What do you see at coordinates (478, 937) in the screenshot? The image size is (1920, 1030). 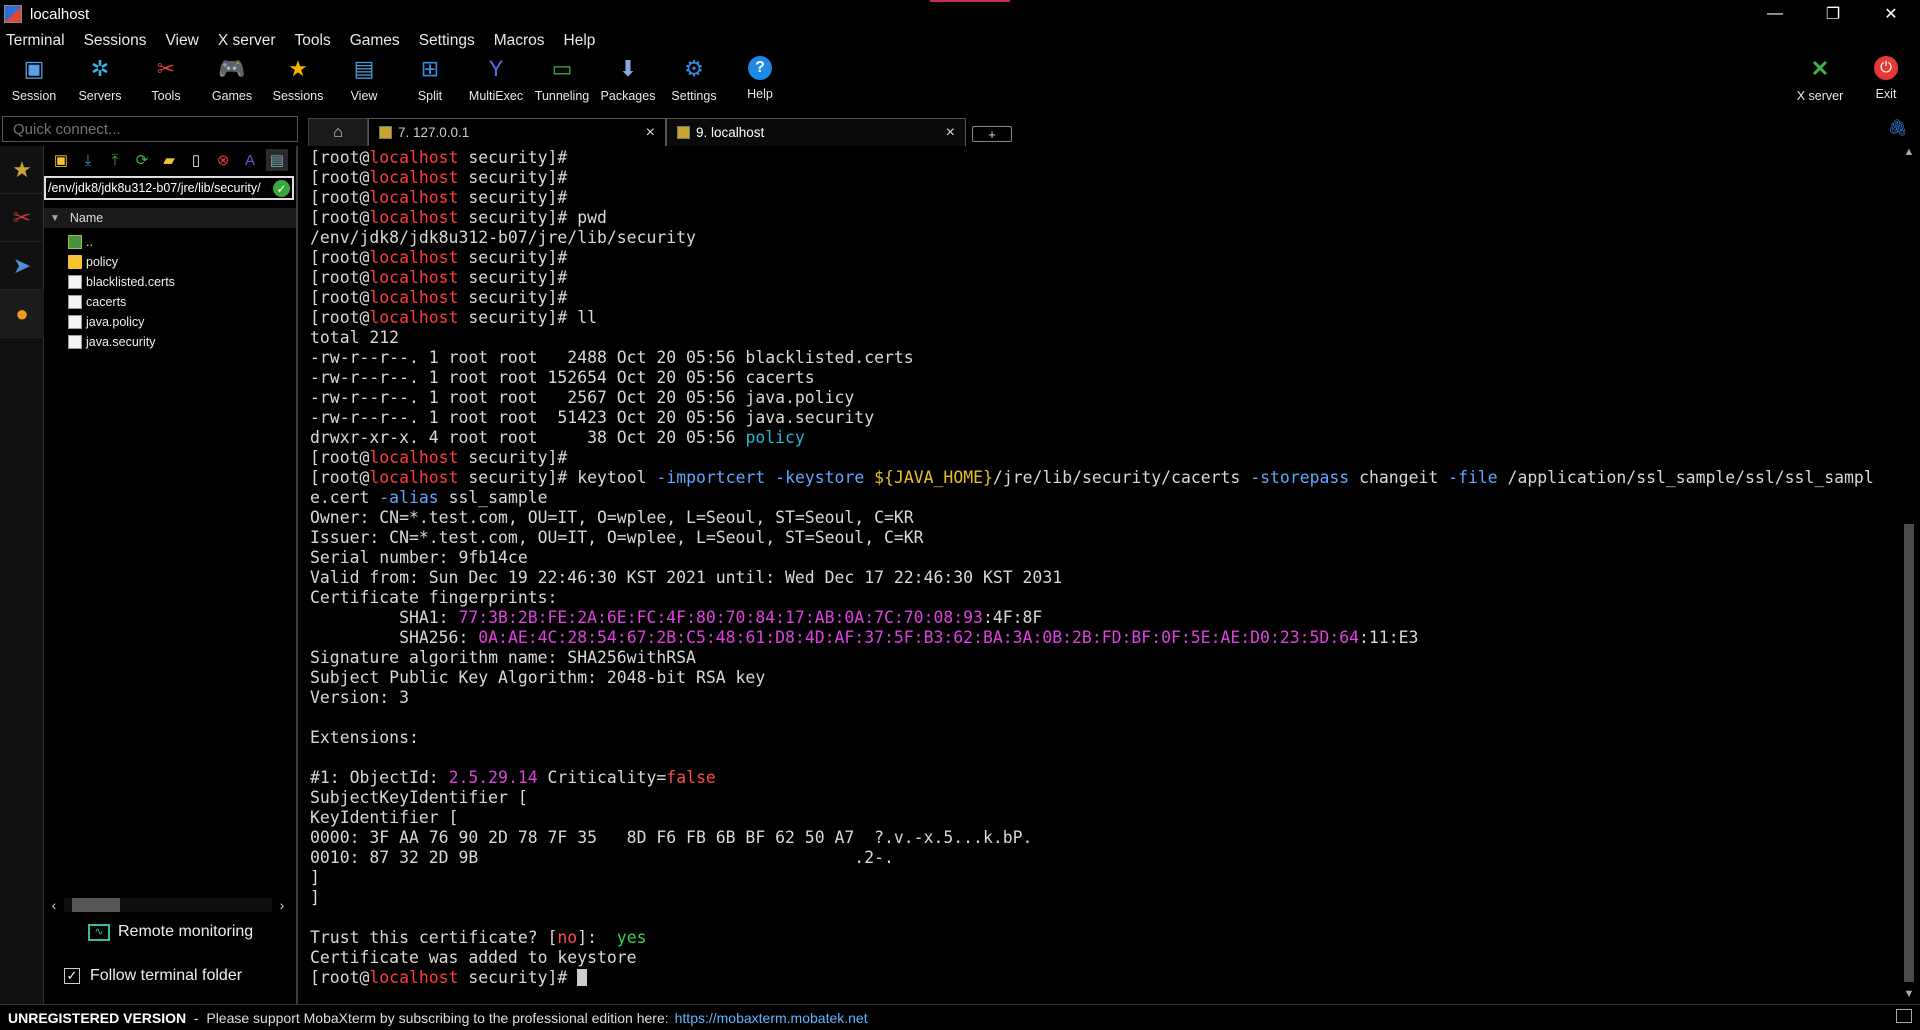 I see `terminal-line: Trust this certificate? [no]: yes` at bounding box center [478, 937].